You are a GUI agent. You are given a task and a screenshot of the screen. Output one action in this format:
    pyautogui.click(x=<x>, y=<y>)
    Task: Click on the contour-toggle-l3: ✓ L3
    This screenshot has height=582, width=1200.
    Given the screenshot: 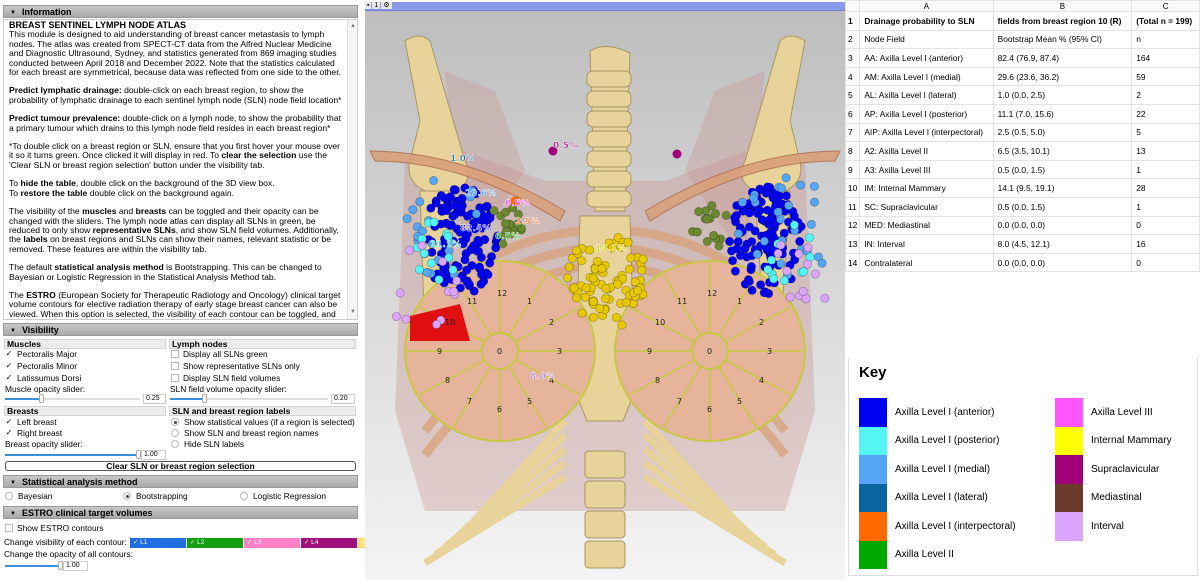 What is the action you would take?
    pyautogui.click(x=271, y=543)
    